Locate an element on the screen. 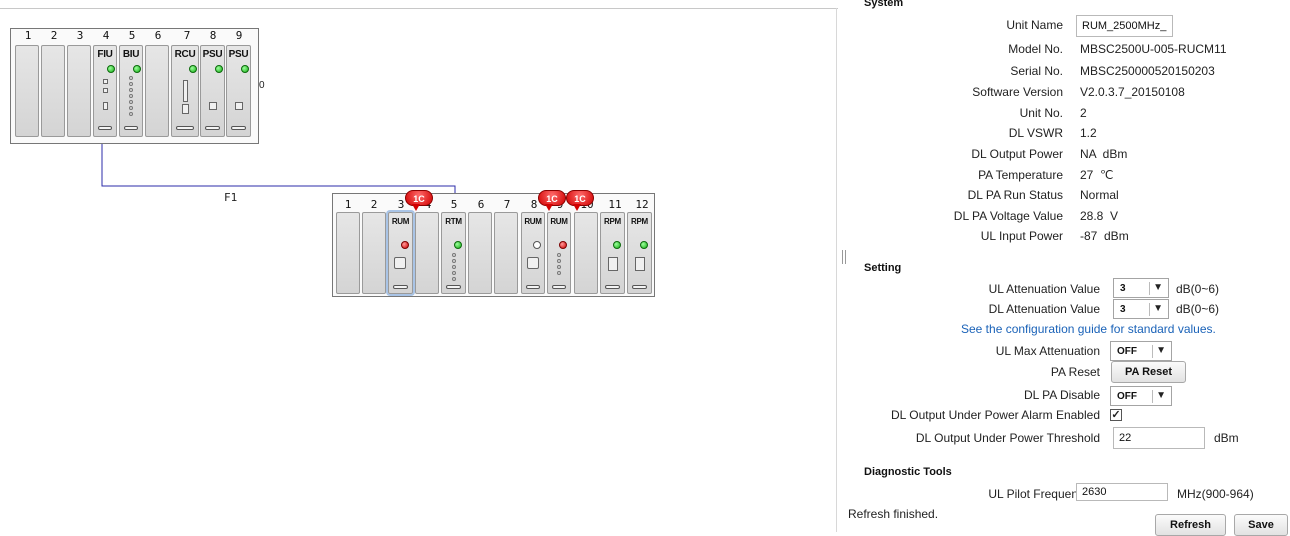 This screenshot has height=536, width=1290. pa-temperature-value: 27 ℃ is located at coordinates (1097, 175).